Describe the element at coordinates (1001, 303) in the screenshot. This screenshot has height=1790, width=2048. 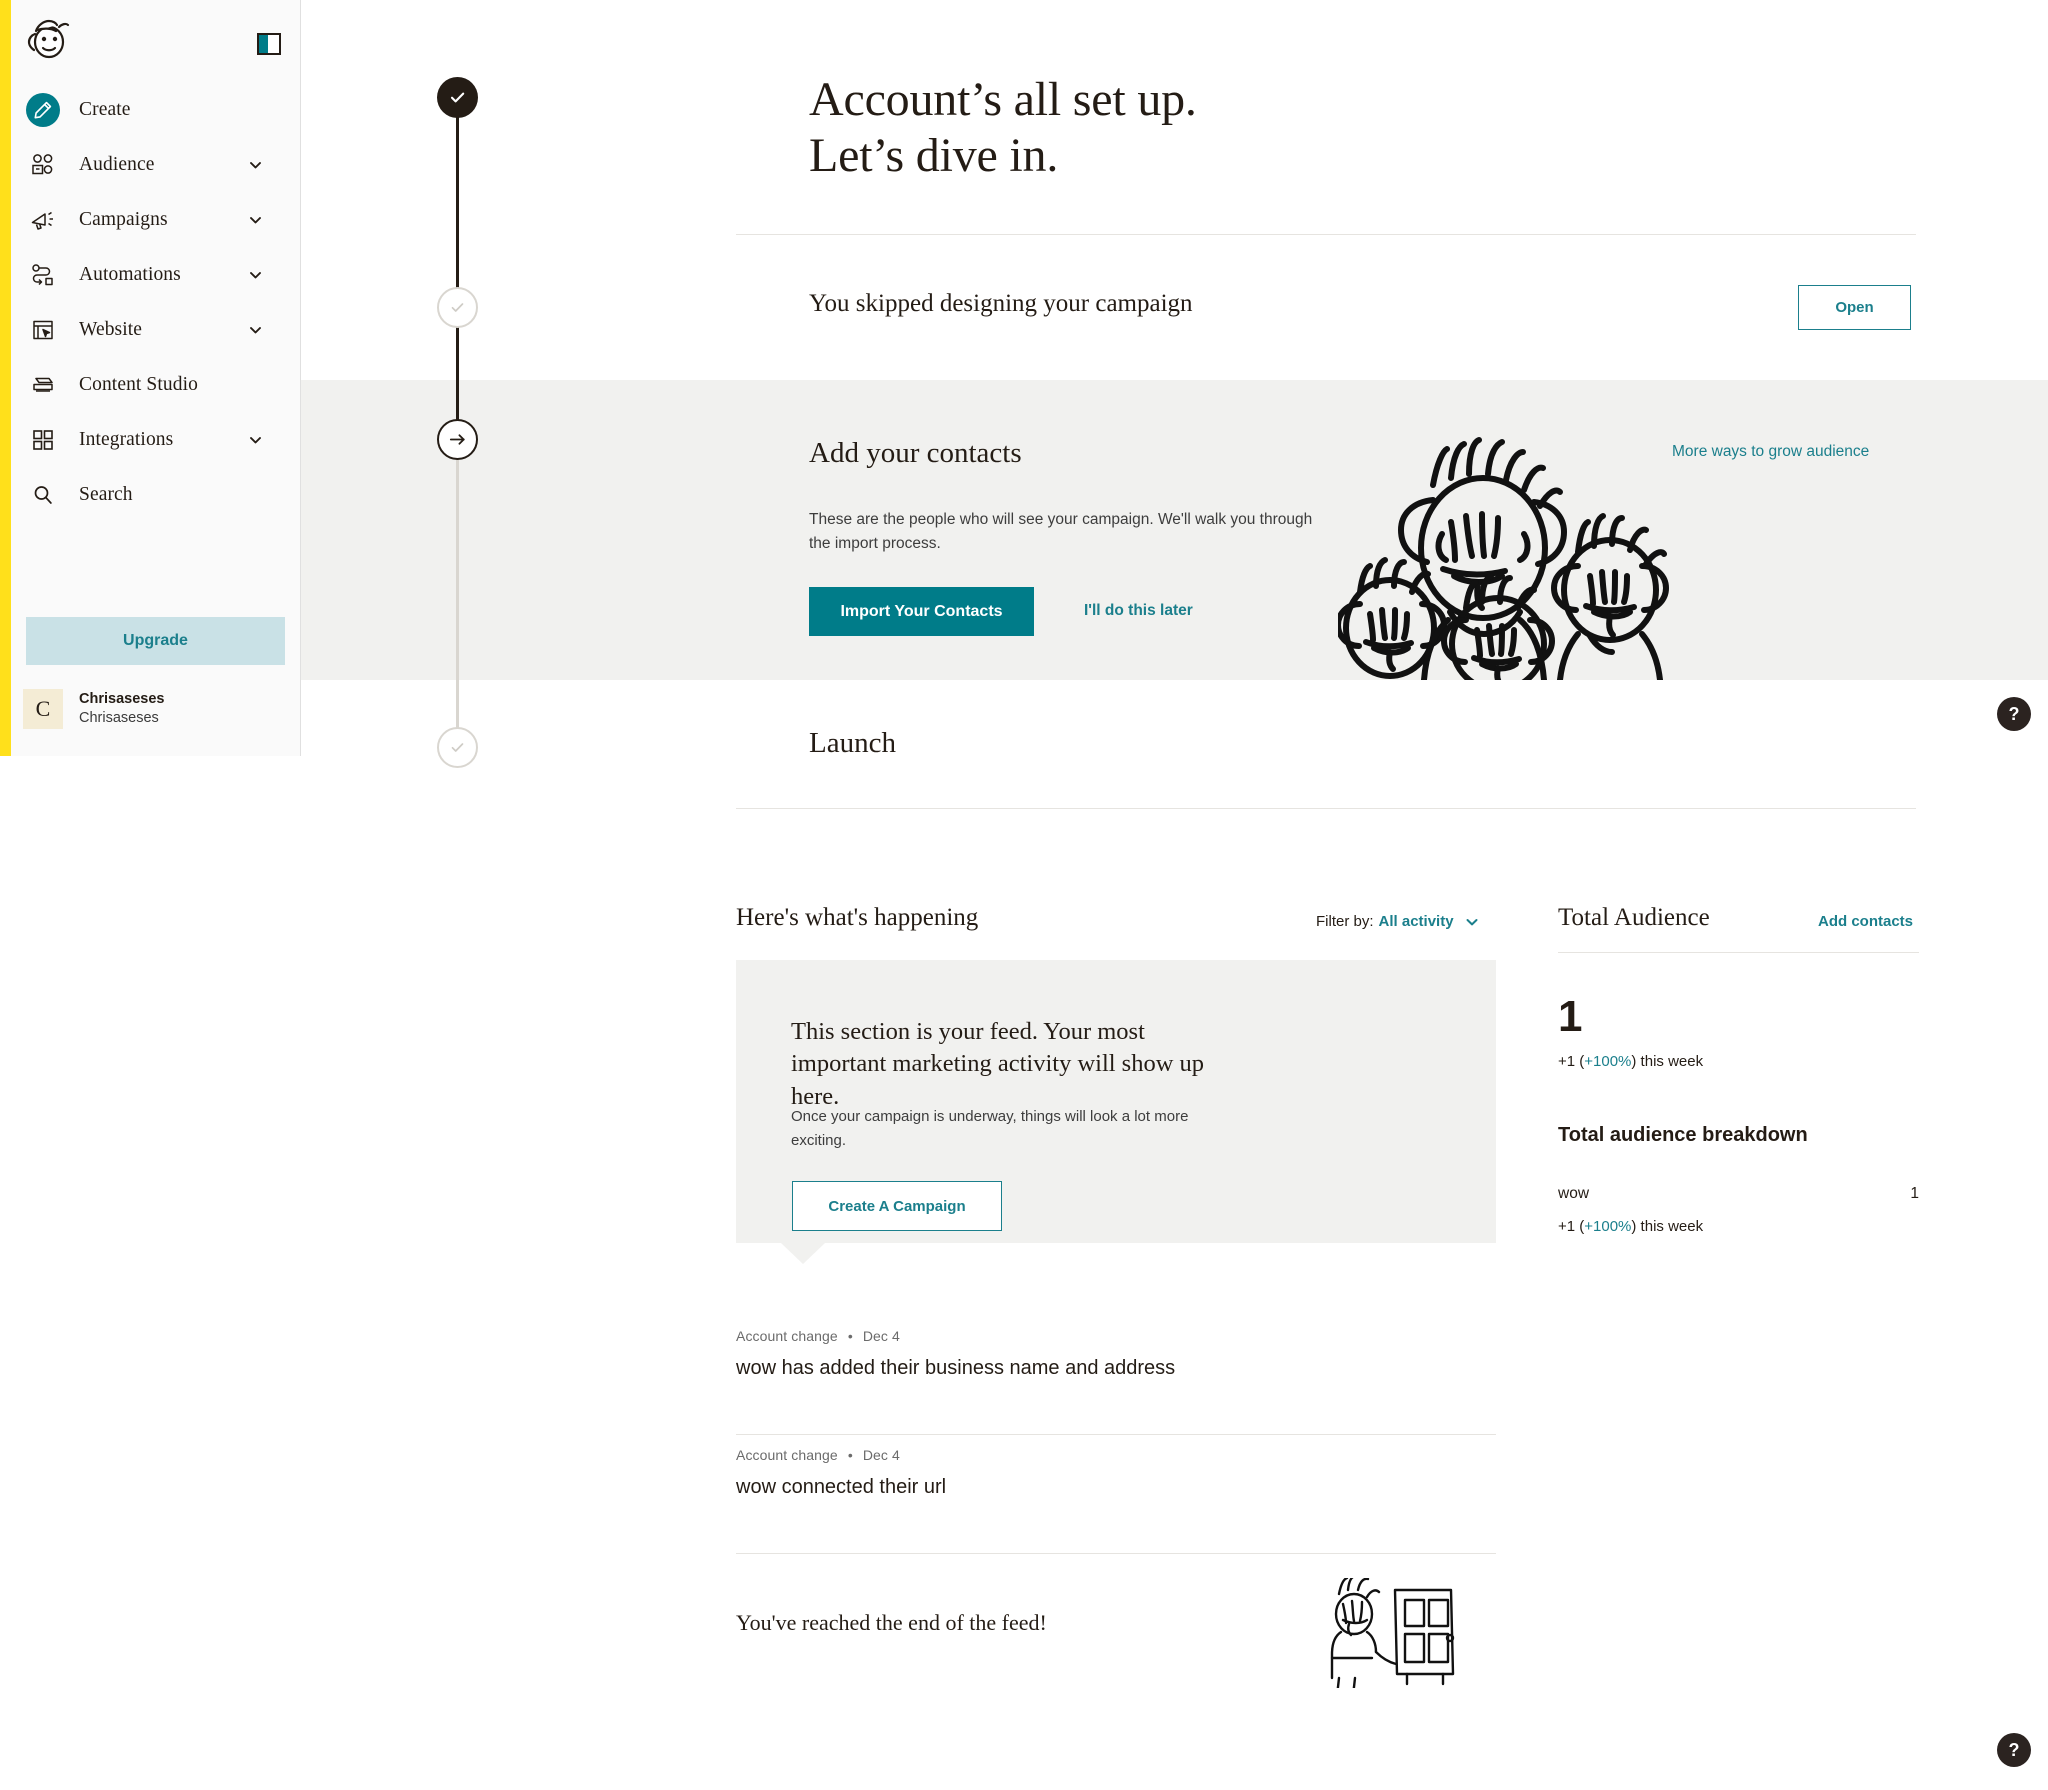
I see `step-title-design: You skipped designing your campaign` at that location.